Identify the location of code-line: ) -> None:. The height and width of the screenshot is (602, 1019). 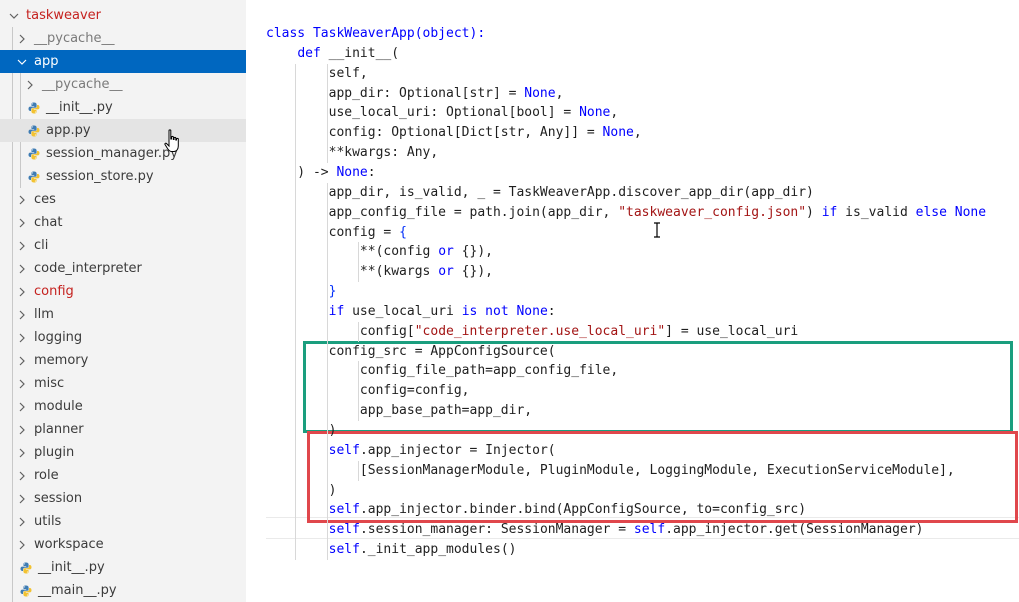
(320, 173).